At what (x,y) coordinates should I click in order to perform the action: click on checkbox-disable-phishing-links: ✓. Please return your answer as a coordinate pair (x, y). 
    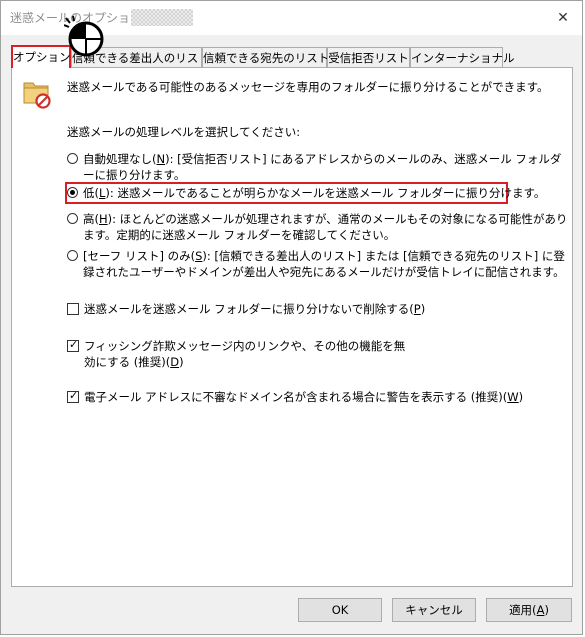
    Looking at the image, I should click on (73, 345).